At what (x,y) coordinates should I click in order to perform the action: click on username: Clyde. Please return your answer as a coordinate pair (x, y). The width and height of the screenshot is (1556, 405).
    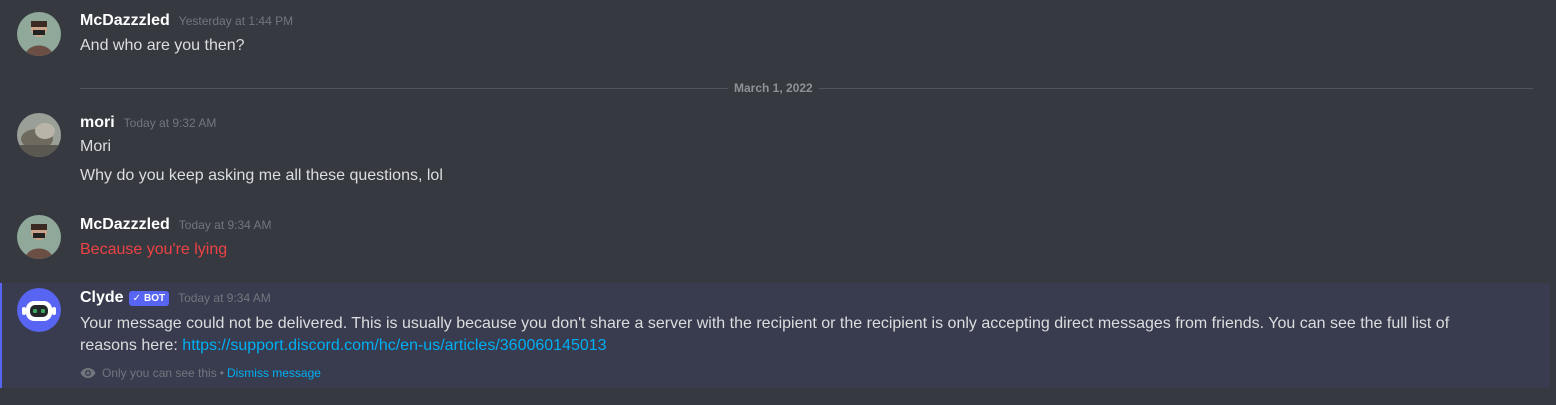
    Looking at the image, I should click on (102, 298).